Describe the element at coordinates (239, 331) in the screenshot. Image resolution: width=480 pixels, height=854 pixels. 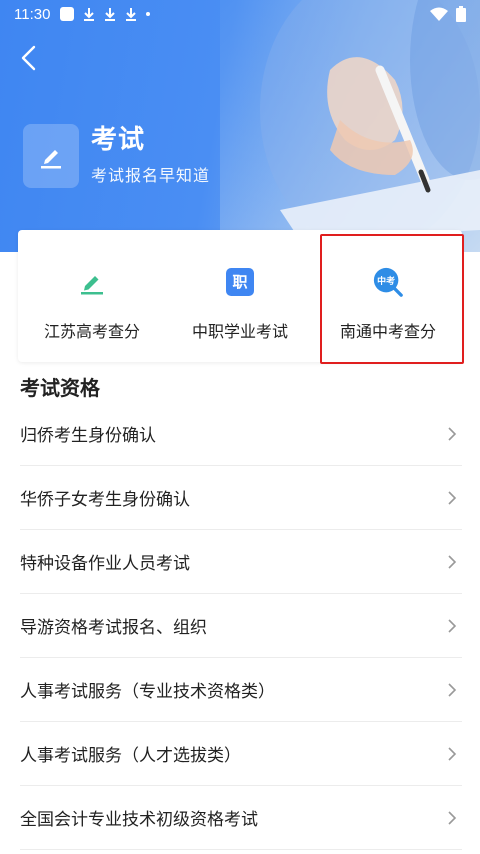
I see `quick-entry-label: 中职学业考试` at that location.